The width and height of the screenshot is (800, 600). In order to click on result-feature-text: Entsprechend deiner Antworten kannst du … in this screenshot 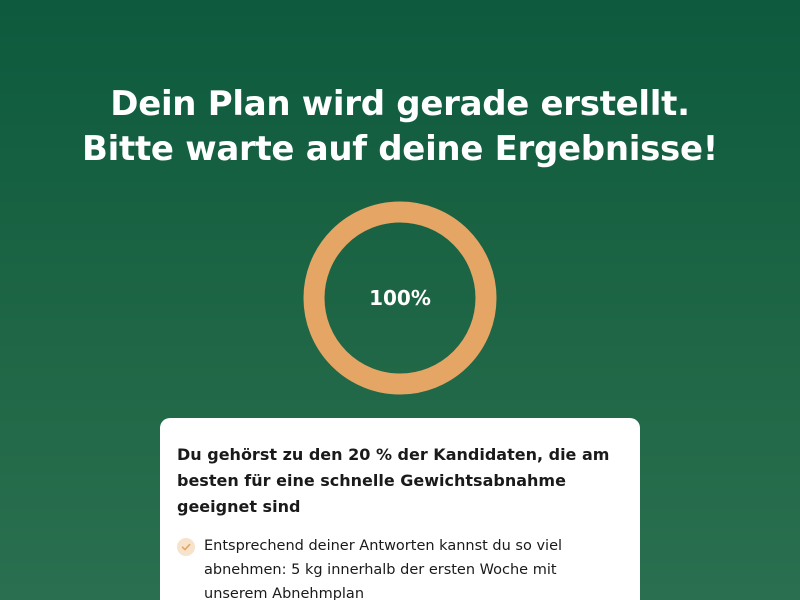, I will do `click(383, 569)`.